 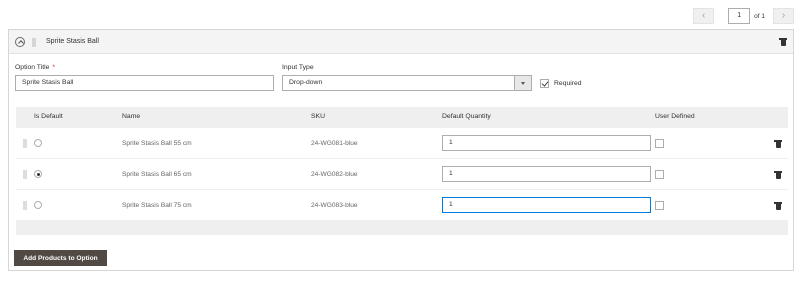 What do you see at coordinates (402, 143) in the screenshot?
I see `table-row: Sprite Stasis Ball 55 cm 24-WG081-blue 1` at bounding box center [402, 143].